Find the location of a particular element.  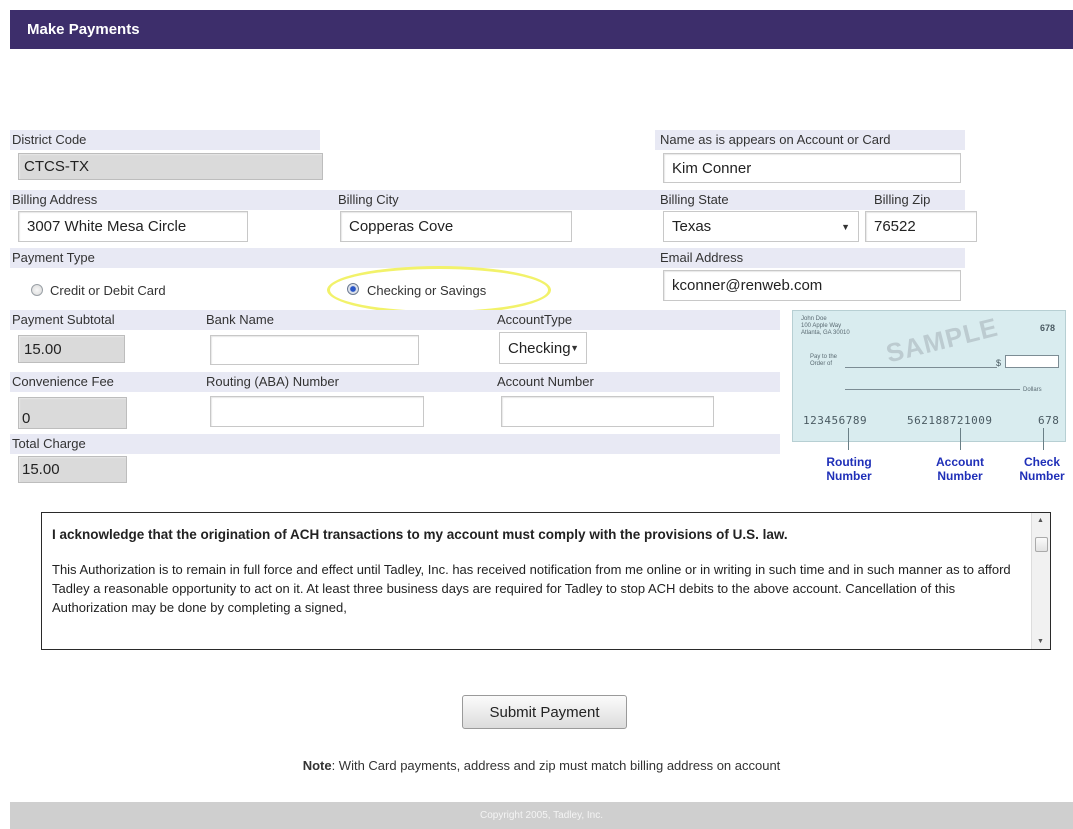

submit-payment-button: Submit Payment is located at coordinates (544, 712).